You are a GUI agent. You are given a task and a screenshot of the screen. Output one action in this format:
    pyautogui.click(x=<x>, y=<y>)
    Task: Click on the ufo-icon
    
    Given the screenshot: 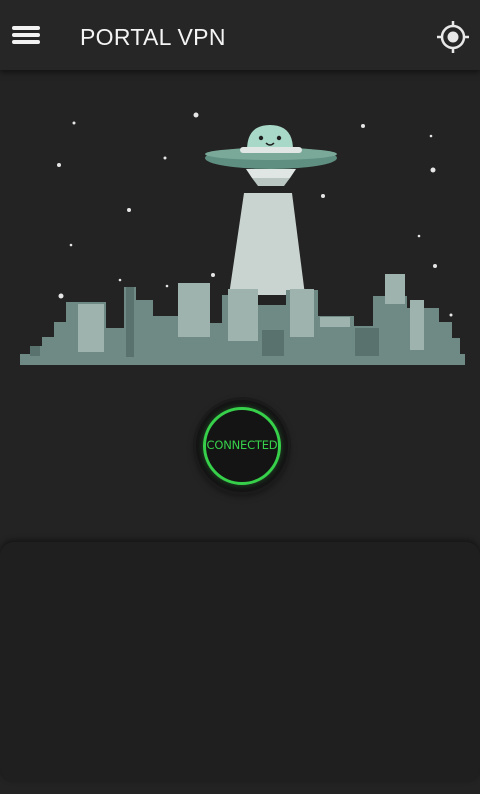 What is the action you would take?
    pyautogui.click(x=271, y=155)
    